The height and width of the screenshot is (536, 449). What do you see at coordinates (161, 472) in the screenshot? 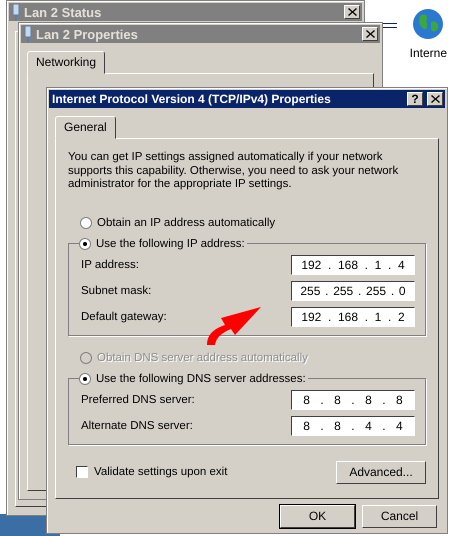
I see `checkbox-label: Validate settings upon exit` at bounding box center [161, 472].